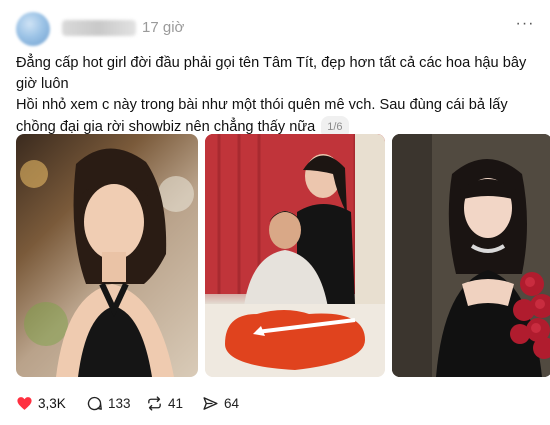 The image size is (550, 425). What do you see at coordinates (94, 403) in the screenshot?
I see `comment-icon` at bounding box center [94, 403].